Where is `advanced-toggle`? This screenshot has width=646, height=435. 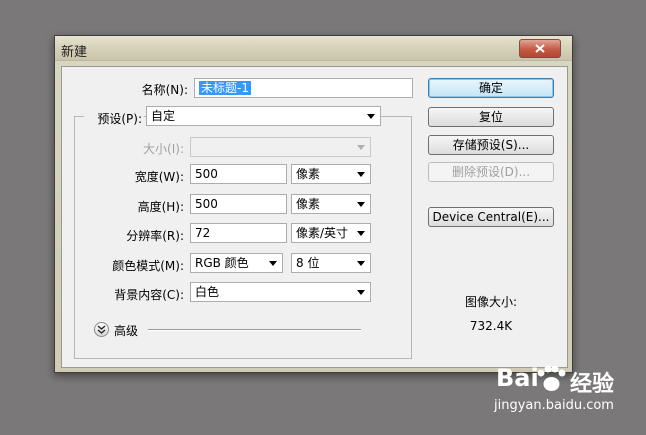 advanced-toggle is located at coordinates (101, 329).